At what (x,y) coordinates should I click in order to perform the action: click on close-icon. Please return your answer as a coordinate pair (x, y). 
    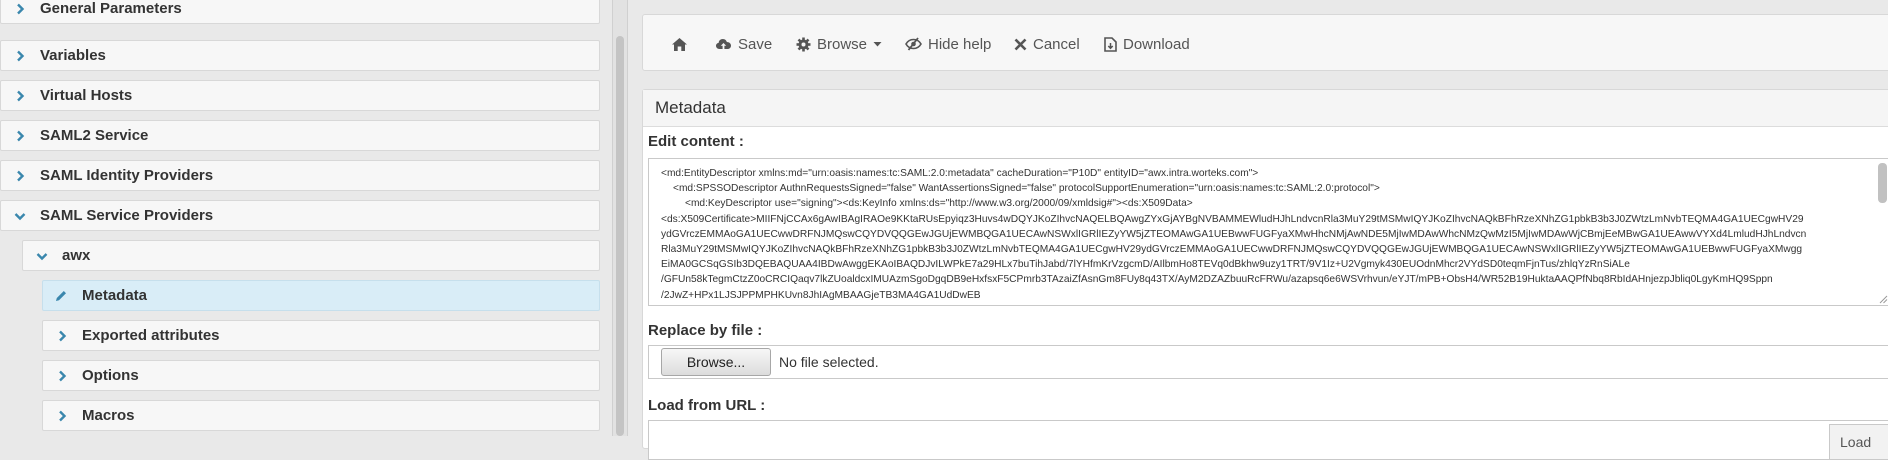
    Looking at the image, I should click on (1020, 44).